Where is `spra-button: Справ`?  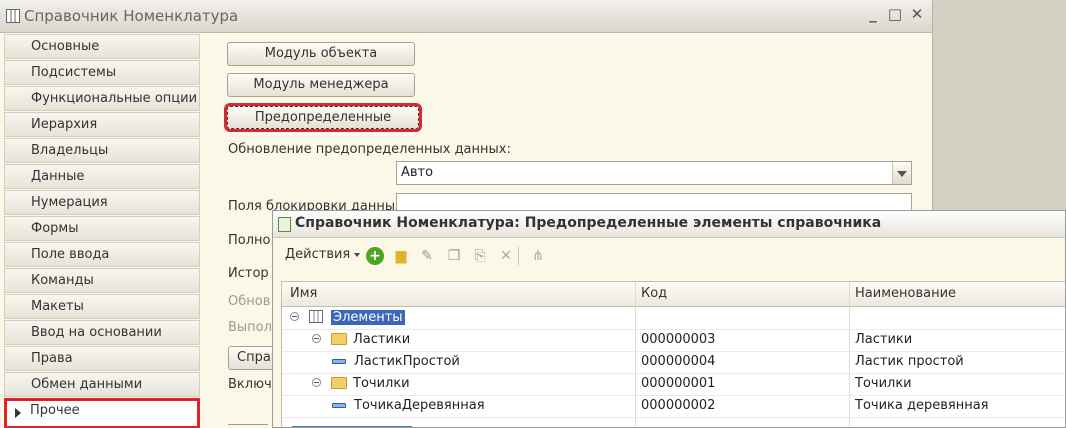 spra-button: Справ is located at coordinates (253, 358).